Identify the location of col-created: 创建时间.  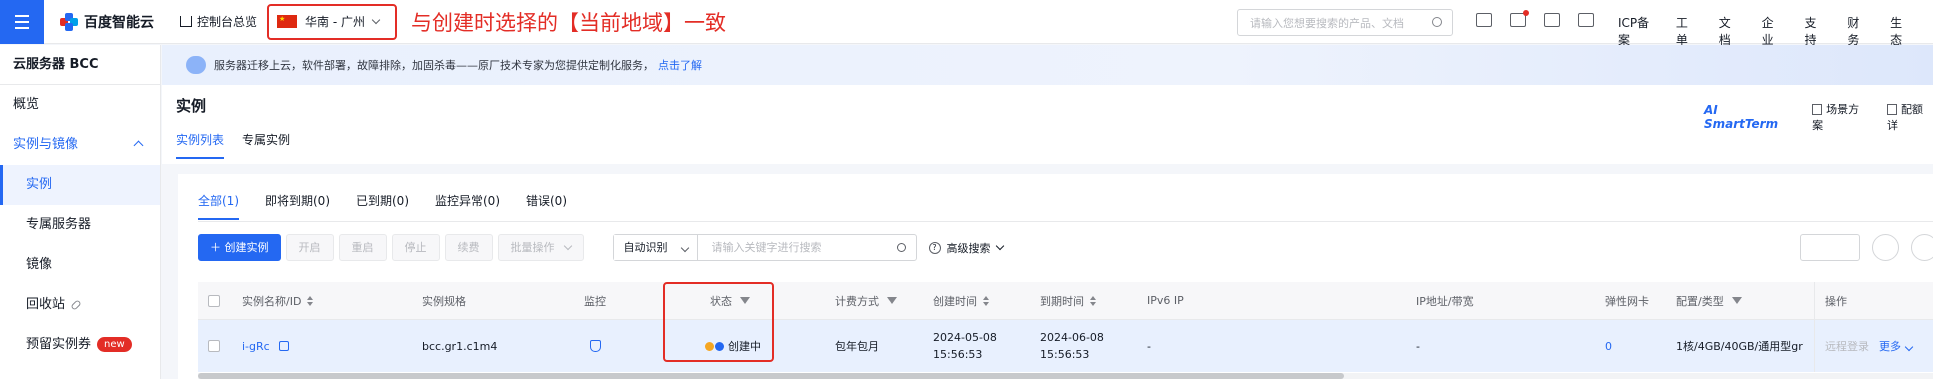
(961, 300).